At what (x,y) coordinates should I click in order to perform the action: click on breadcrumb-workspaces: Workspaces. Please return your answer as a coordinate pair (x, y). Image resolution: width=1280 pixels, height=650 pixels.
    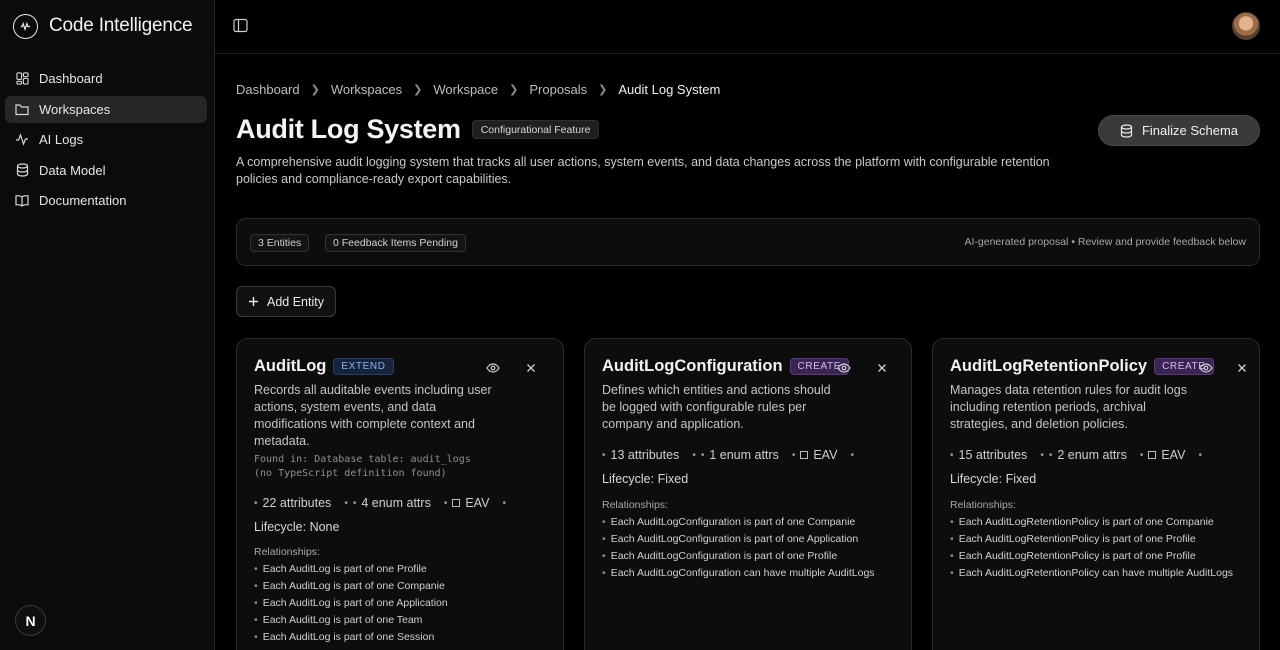
    Looking at the image, I should click on (366, 89).